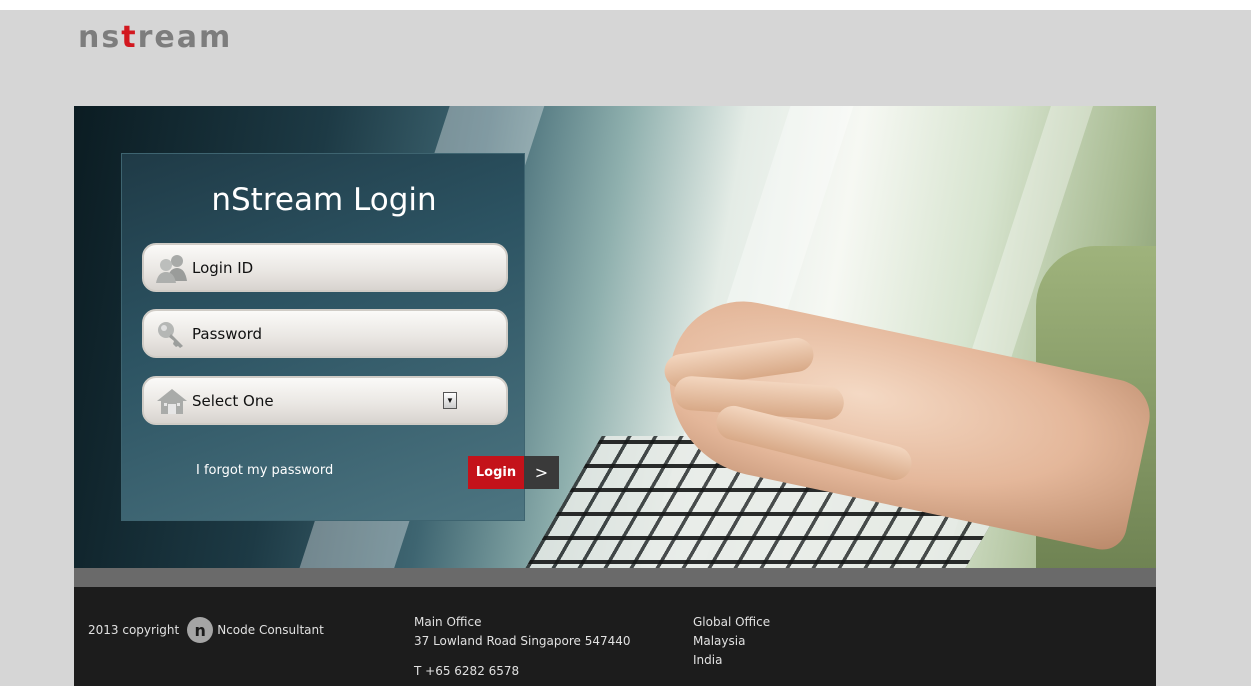 This screenshot has width=1251, height=686. I want to click on home-icon, so click(172, 401).